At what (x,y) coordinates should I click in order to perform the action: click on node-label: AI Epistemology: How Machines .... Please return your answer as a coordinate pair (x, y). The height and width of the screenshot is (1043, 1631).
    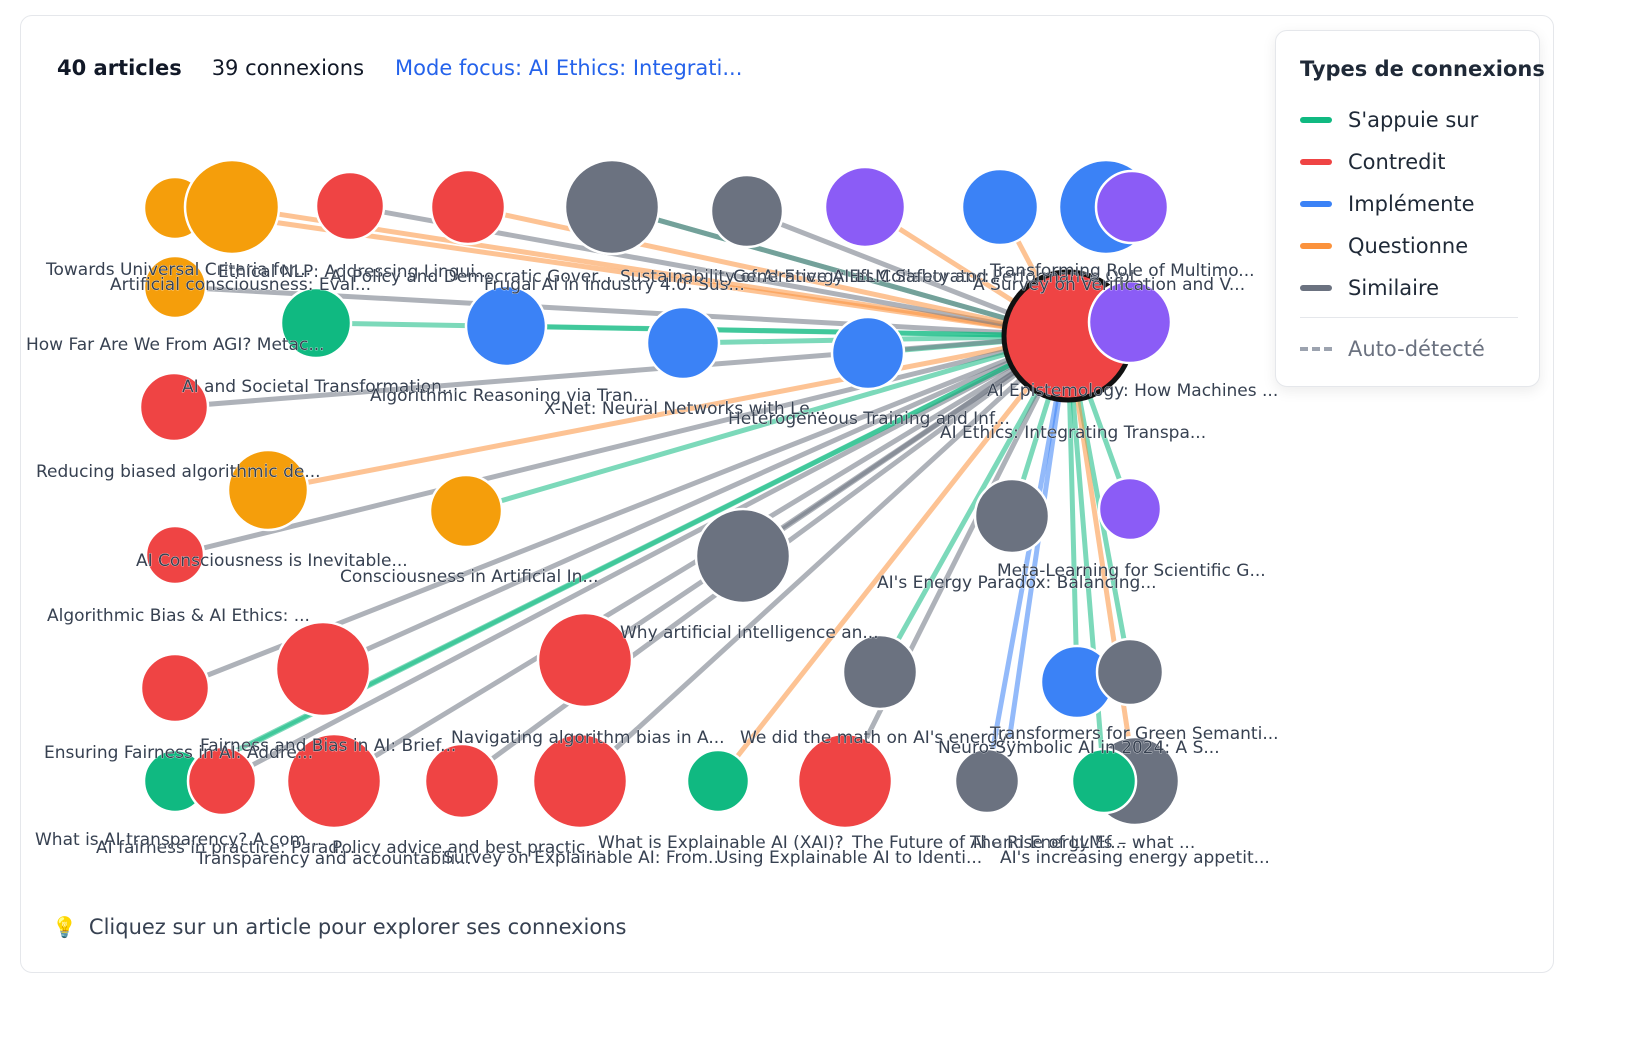
    Looking at the image, I should click on (1132, 391).